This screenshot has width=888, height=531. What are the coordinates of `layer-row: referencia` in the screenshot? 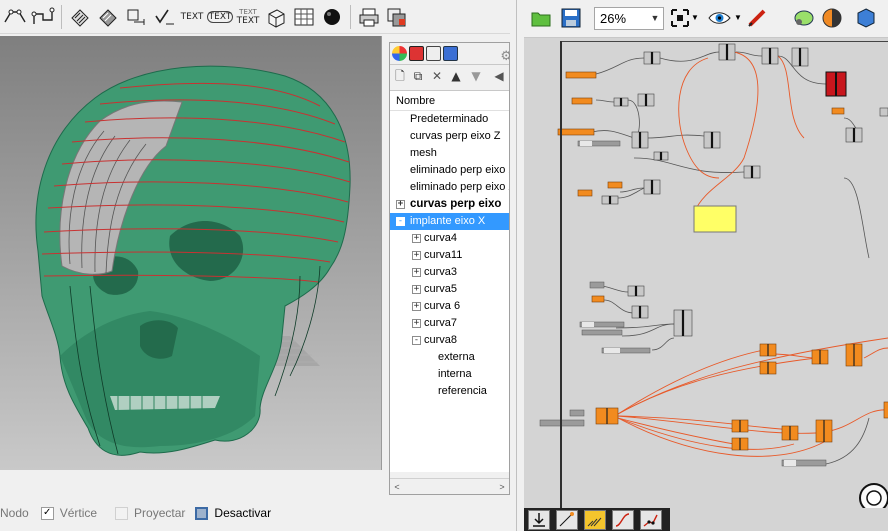 It's located at (449, 391).